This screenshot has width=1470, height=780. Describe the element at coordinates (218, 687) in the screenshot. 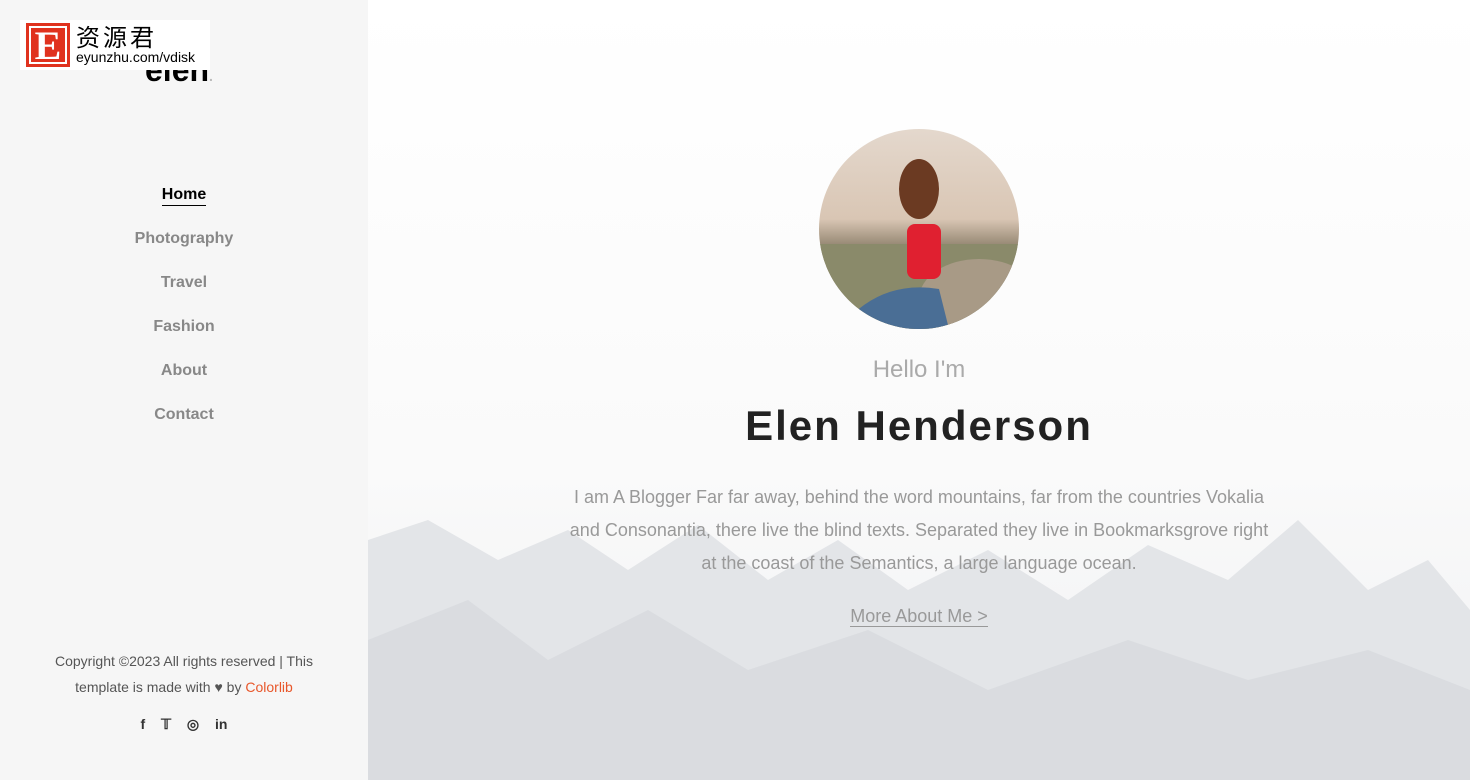

I see `heart-icon: ♥` at that location.